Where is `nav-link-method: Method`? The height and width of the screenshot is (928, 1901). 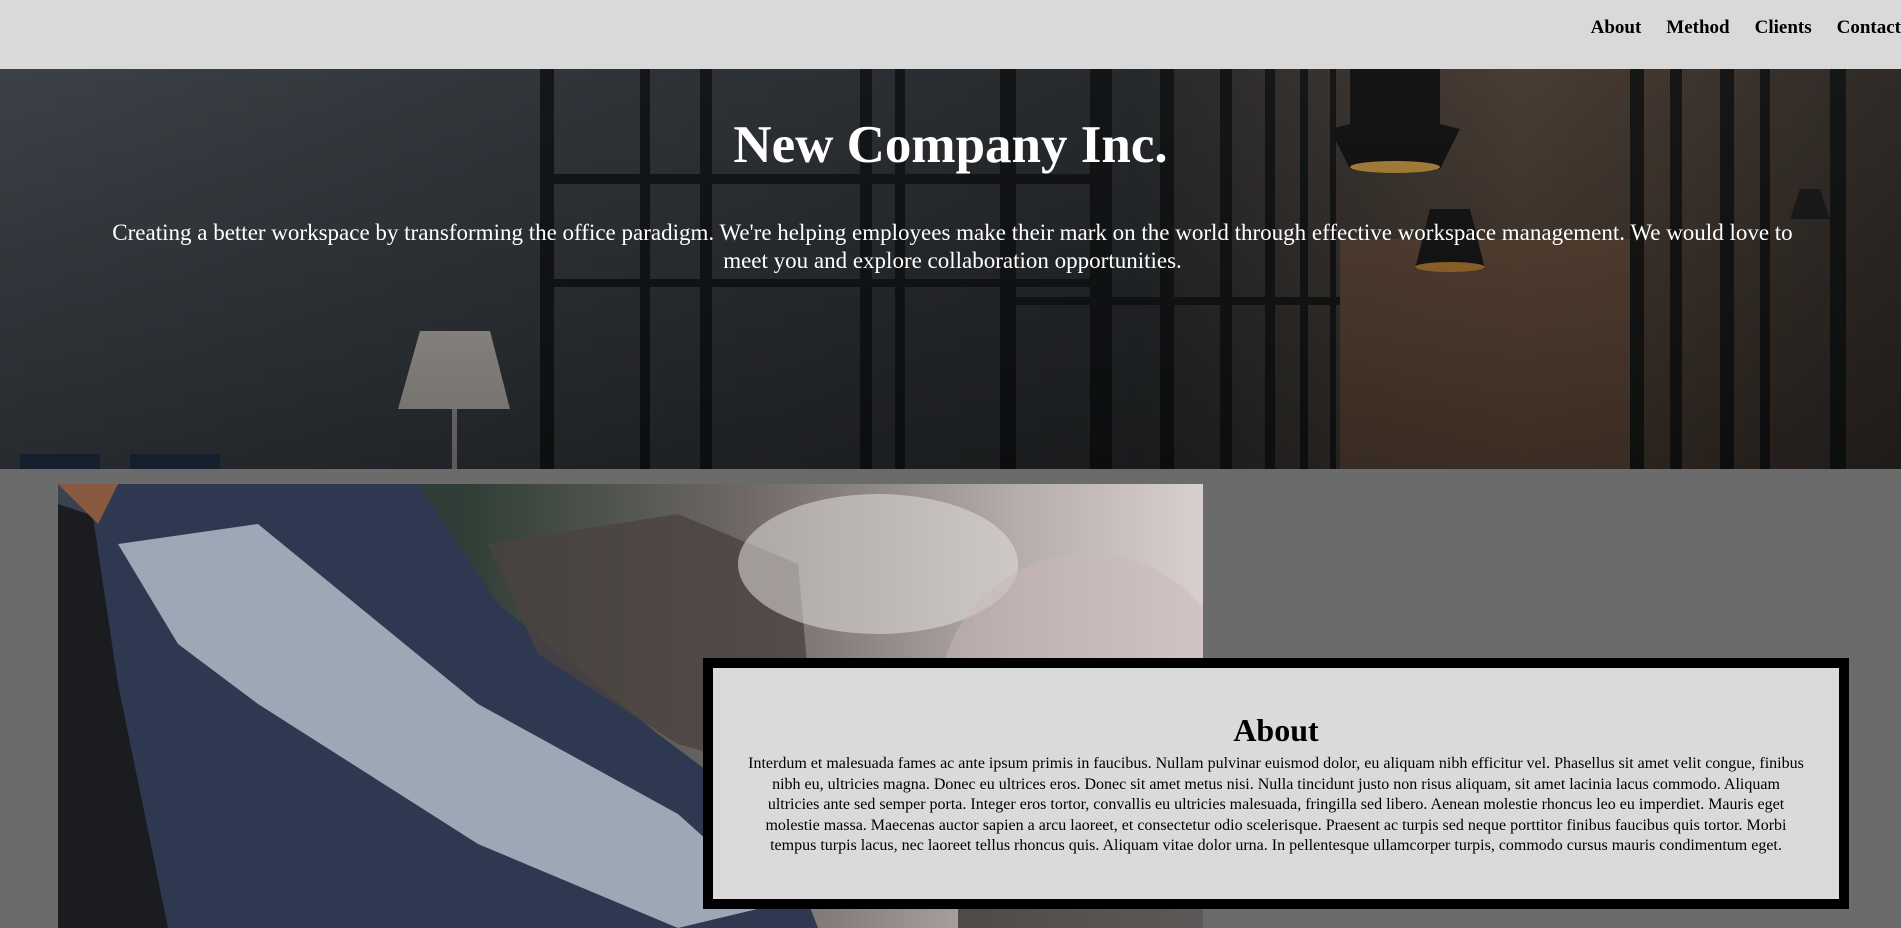 nav-link-method: Method is located at coordinates (1697, 28).